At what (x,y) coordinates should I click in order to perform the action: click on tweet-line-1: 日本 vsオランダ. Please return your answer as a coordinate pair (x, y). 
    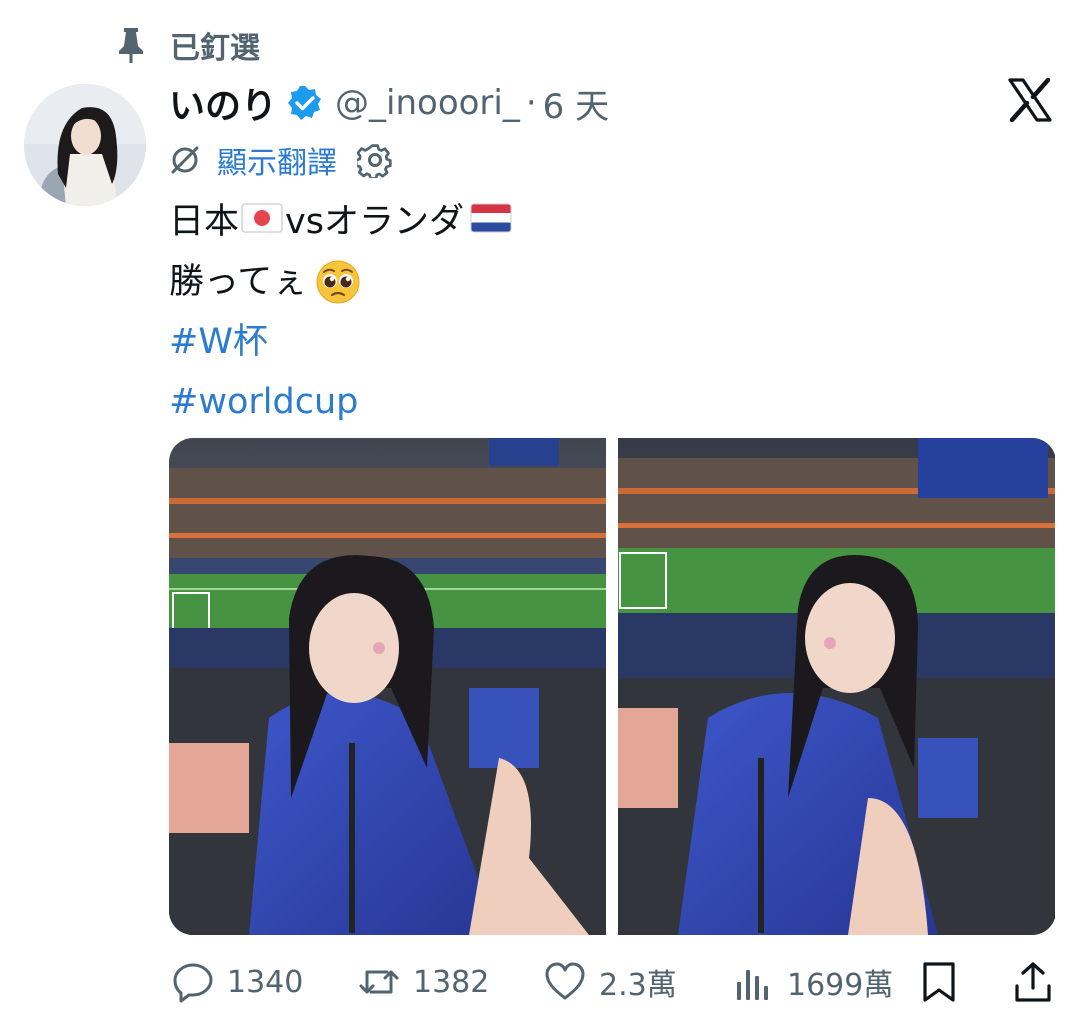
    Looking at the image, I should click on (609, 222).